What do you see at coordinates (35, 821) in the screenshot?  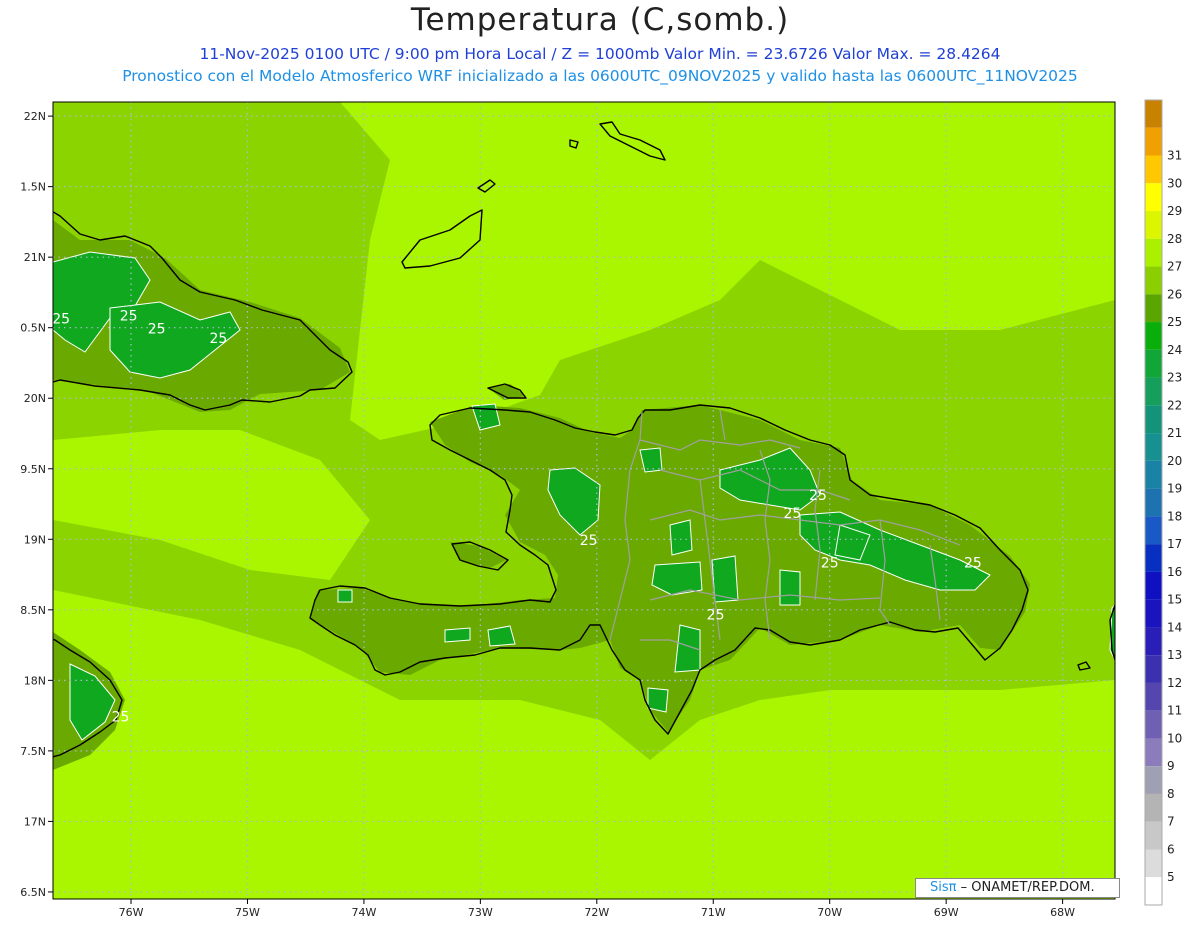 I see `lat-tick-label: 17N` at bounding box center [35, 821].